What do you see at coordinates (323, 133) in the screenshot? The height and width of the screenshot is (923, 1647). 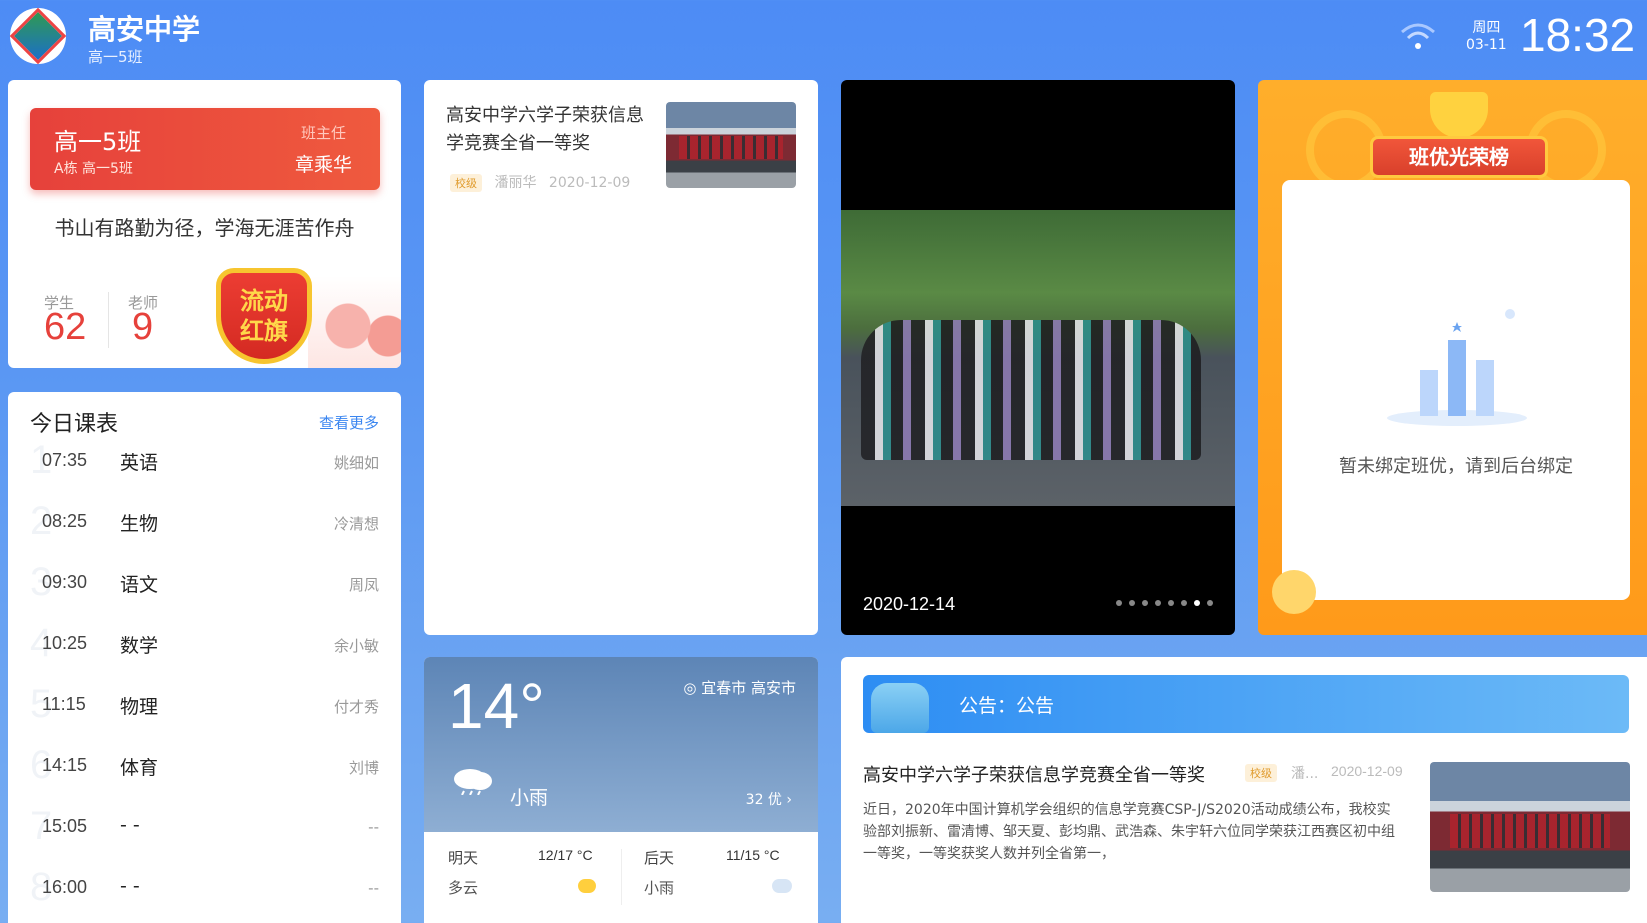 I see `head-teacher-label: 班主任` at bounding box center [323, 133].